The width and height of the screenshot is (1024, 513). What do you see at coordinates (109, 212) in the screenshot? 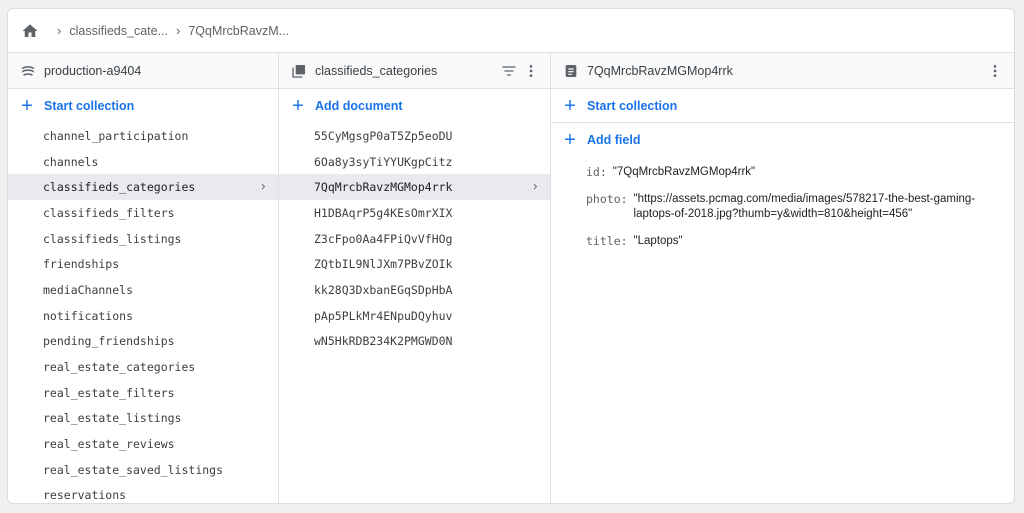
I see `collection-item-label: classifieds_filters` at bounding box center [109, 212].